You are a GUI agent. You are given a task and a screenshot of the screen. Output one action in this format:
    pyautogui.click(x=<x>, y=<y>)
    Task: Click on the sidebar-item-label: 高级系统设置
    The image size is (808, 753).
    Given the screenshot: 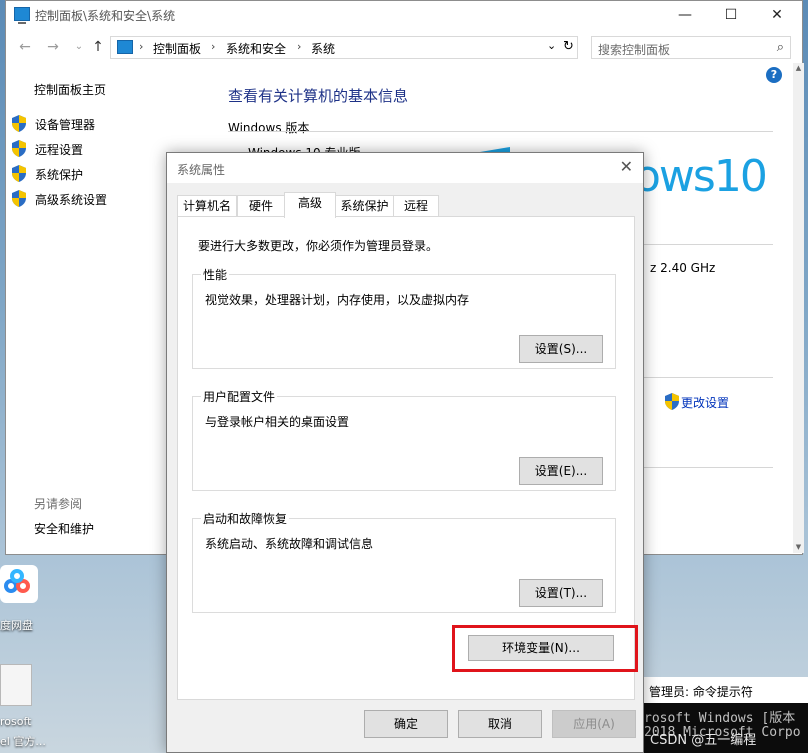 What is the action you would take?
    pyautogui.click(x=71, y=200)
    